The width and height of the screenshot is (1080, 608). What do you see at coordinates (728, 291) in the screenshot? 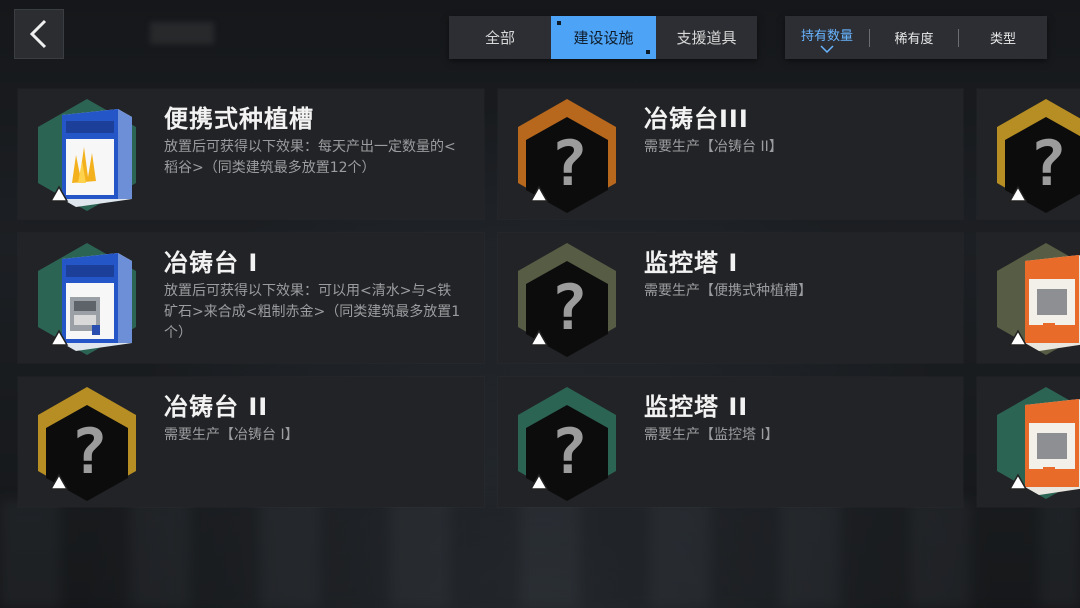
I see `facility-description: 需要生产【便携式种植槽】` at bounding box center [728, 291].